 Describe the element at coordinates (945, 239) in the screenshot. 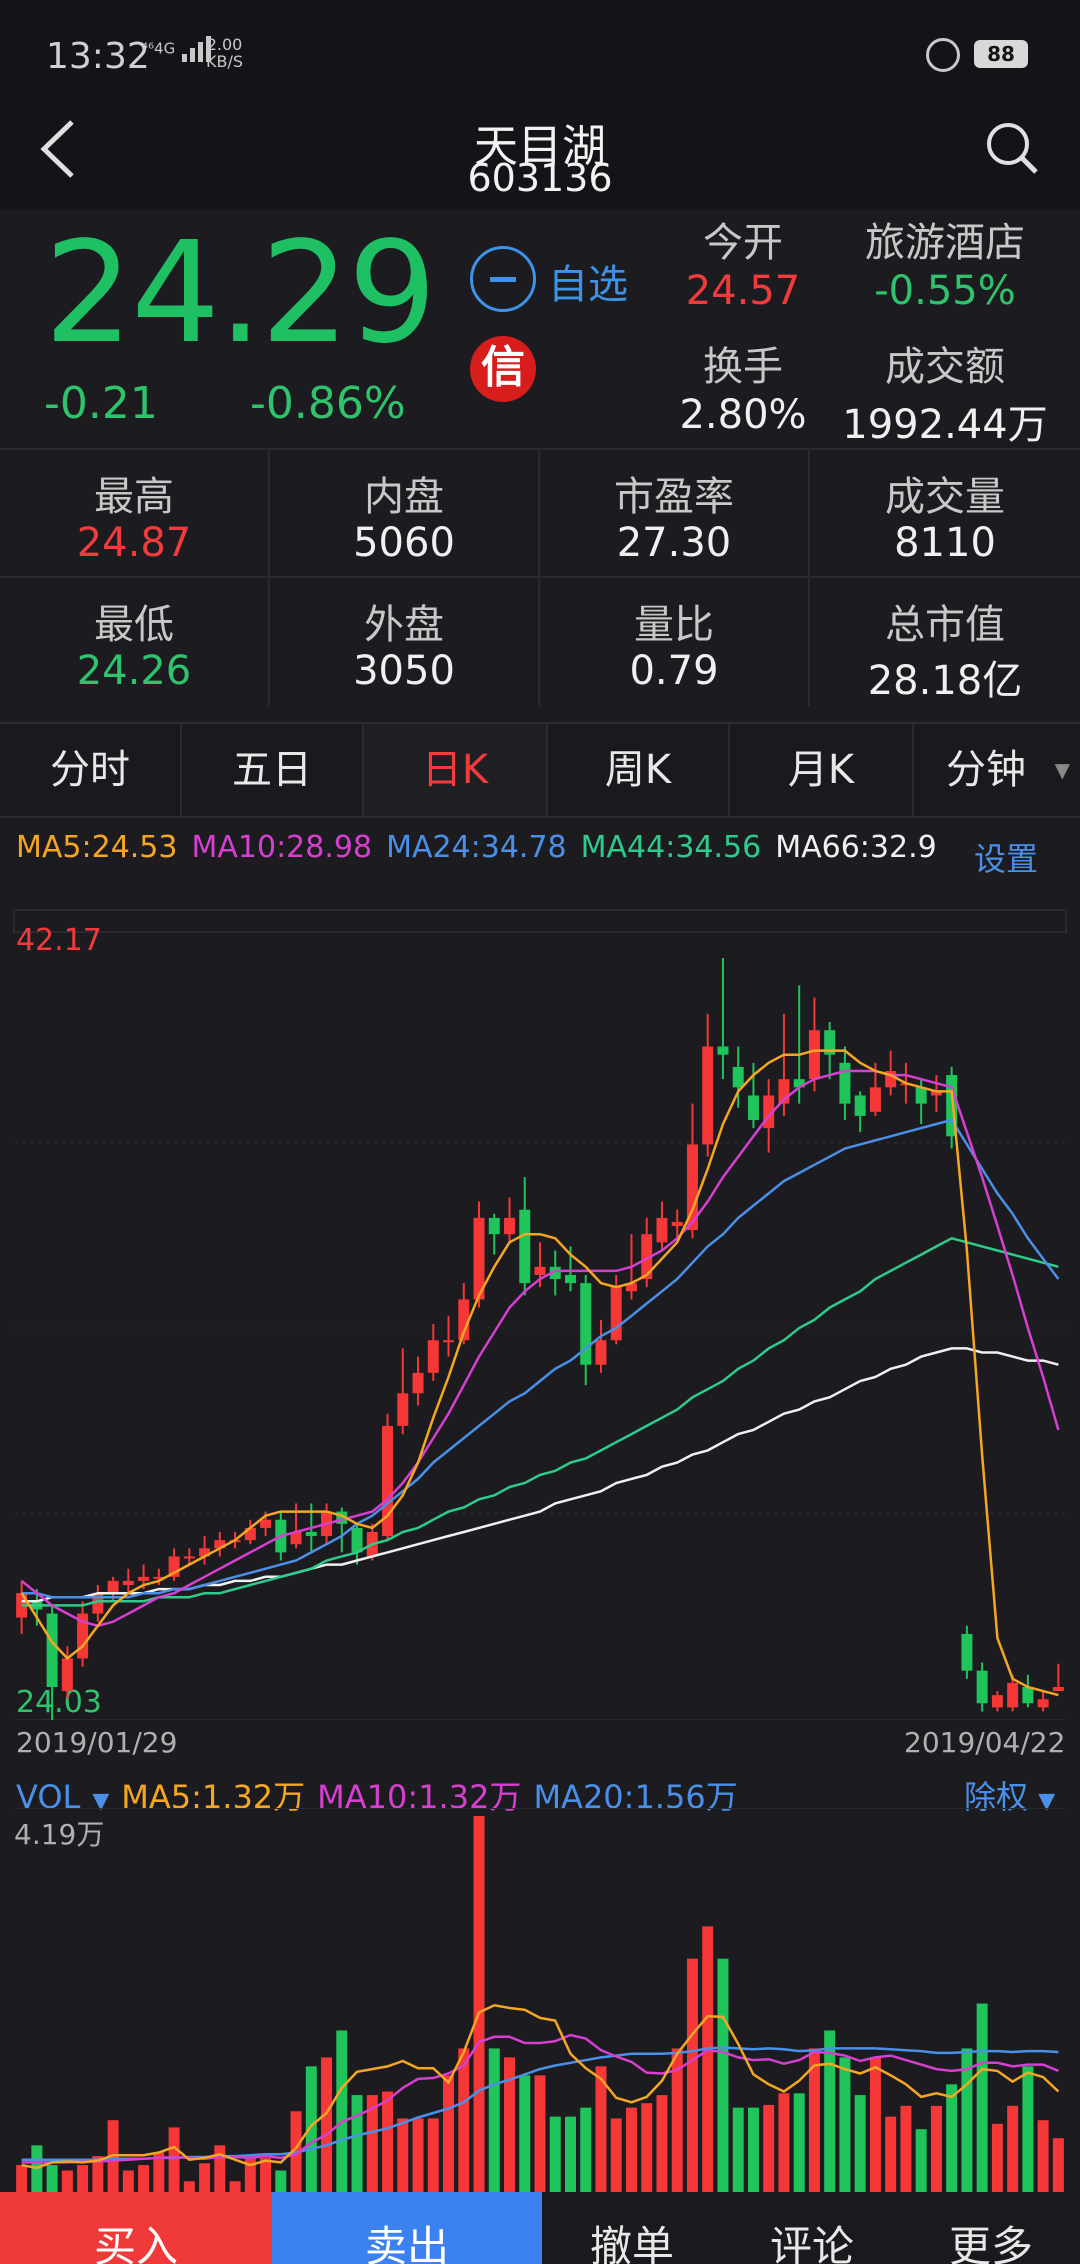

I see `sector-name: 旅游酒店` at that location.